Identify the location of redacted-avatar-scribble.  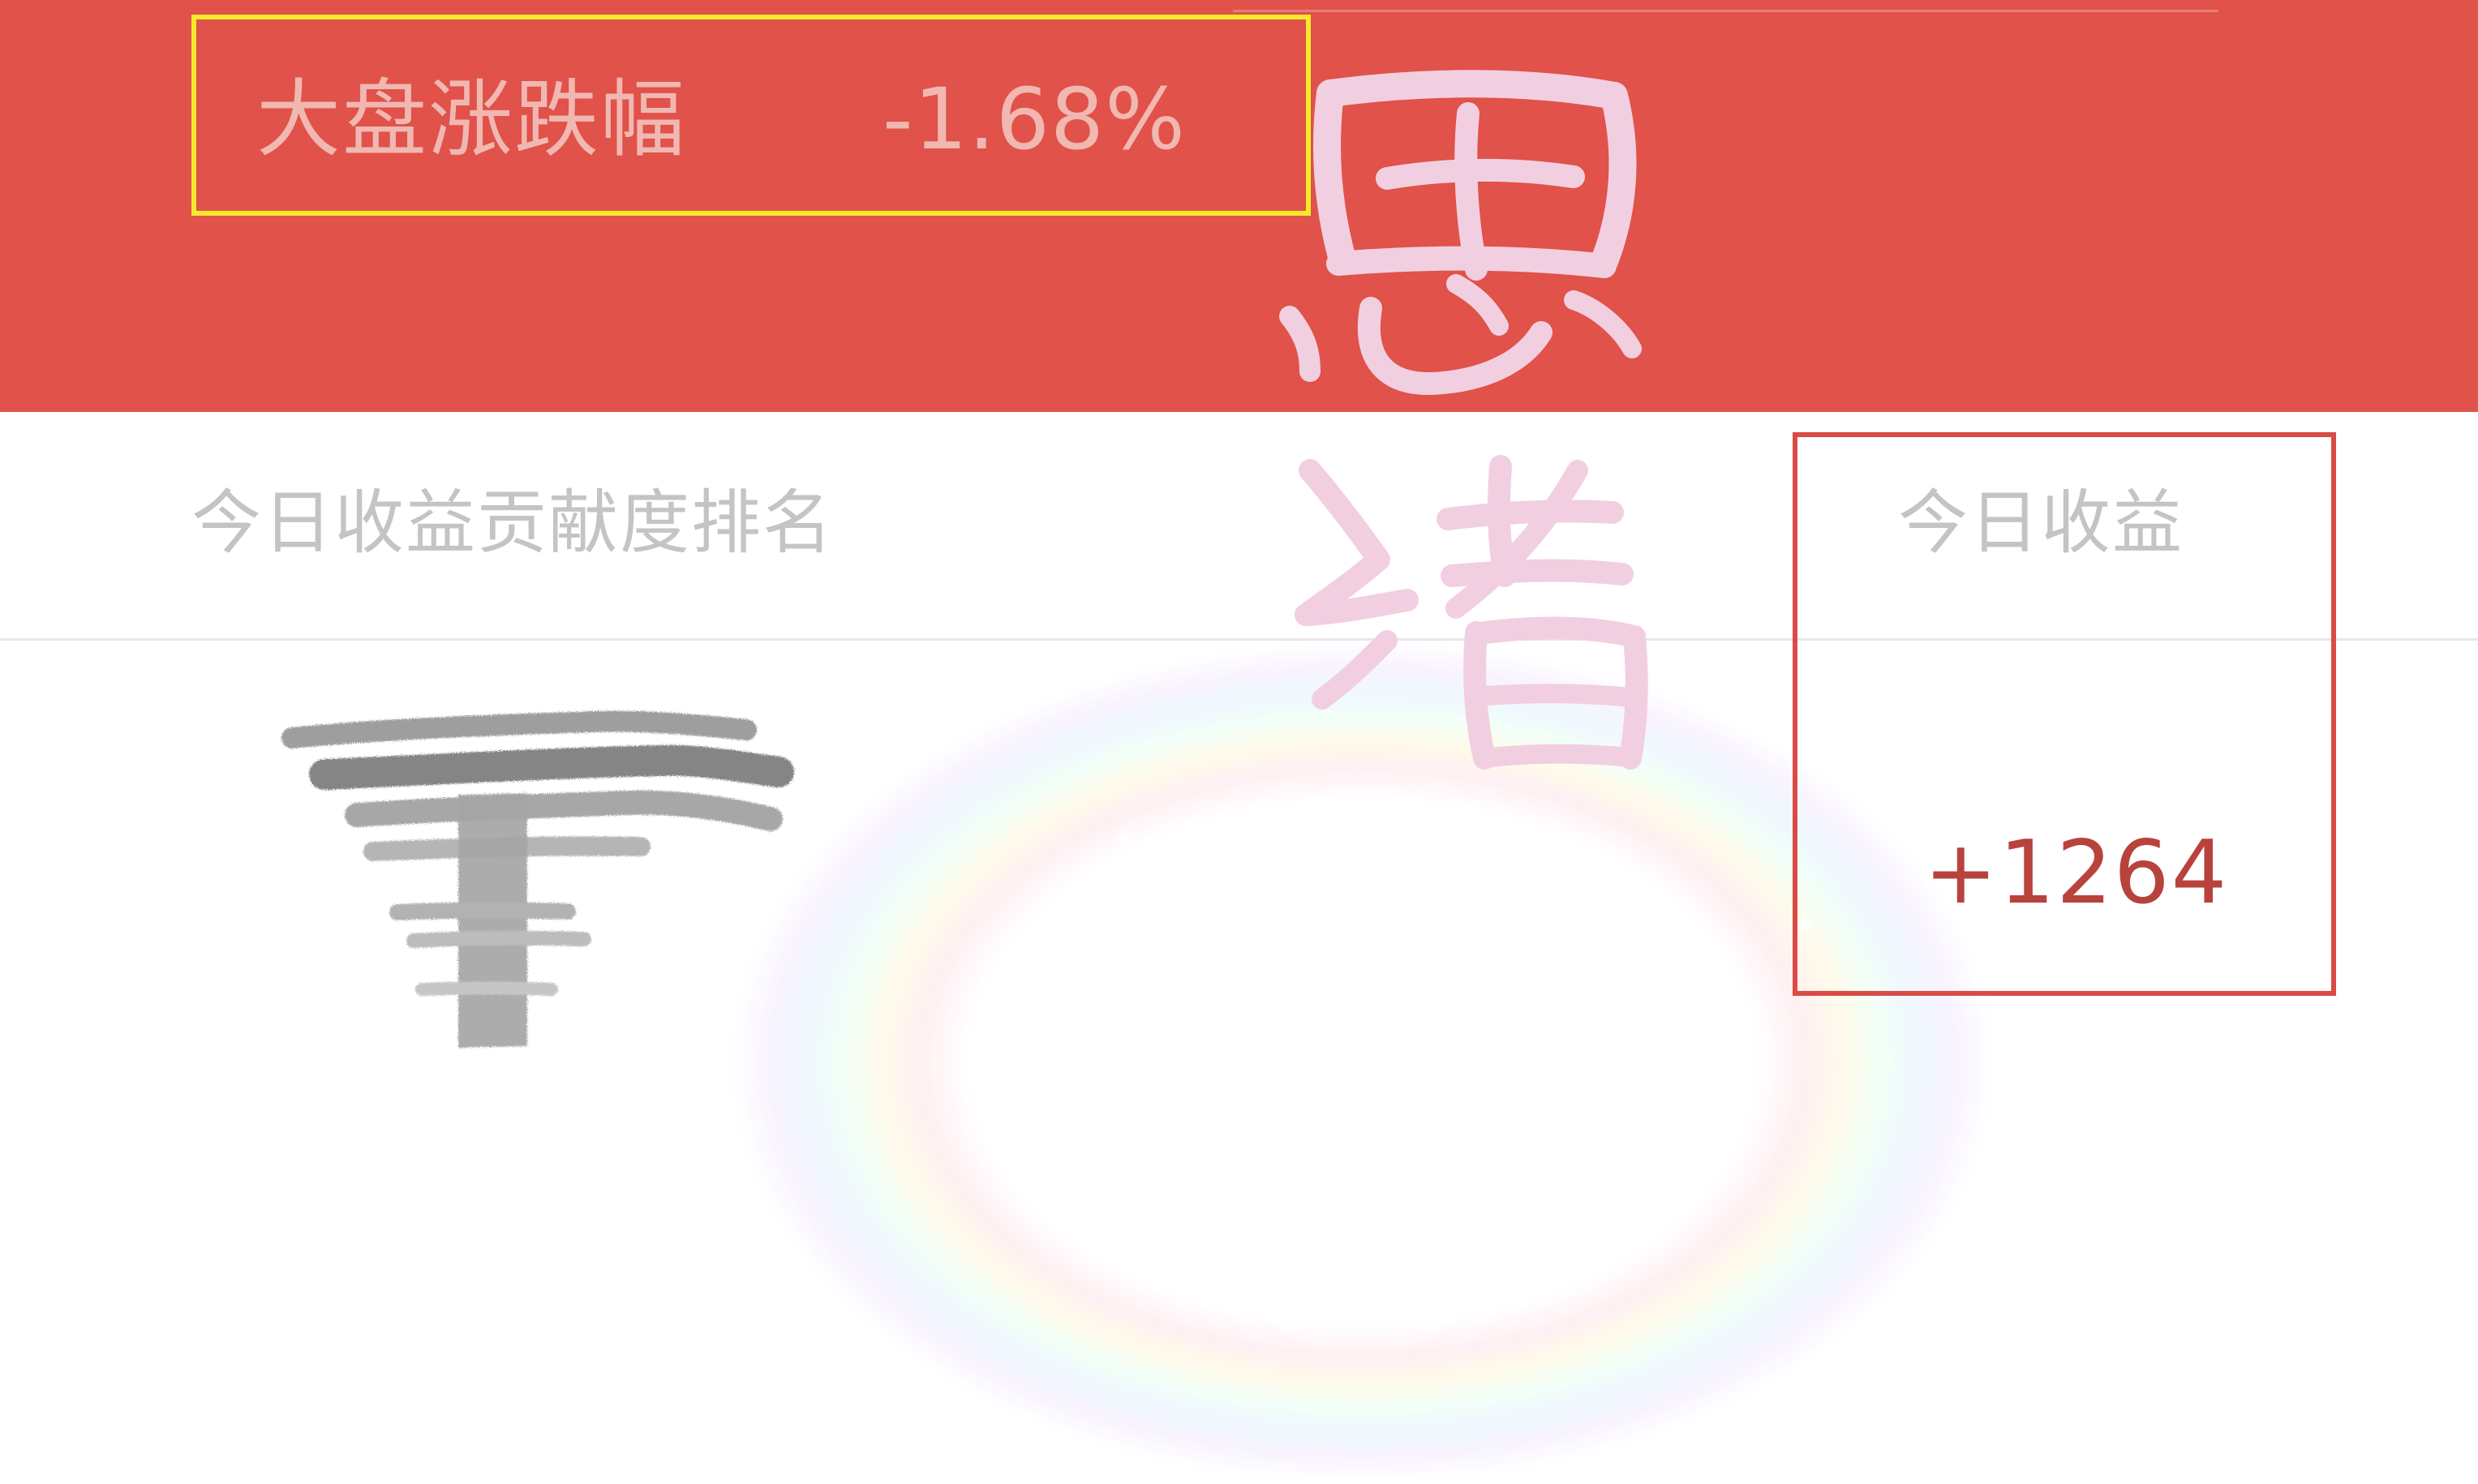
(538, 879).